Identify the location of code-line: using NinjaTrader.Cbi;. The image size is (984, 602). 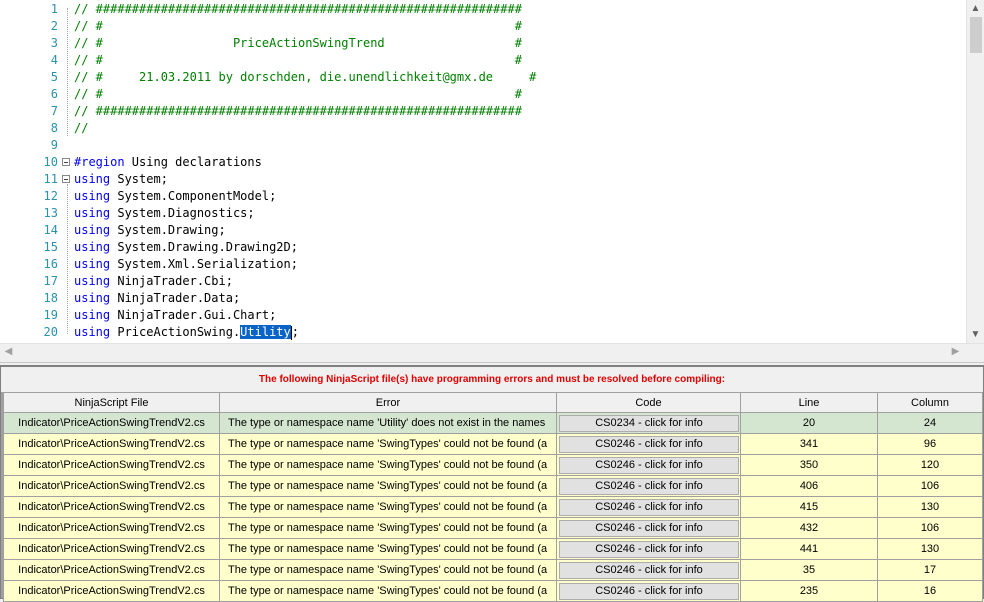
(153, 281).